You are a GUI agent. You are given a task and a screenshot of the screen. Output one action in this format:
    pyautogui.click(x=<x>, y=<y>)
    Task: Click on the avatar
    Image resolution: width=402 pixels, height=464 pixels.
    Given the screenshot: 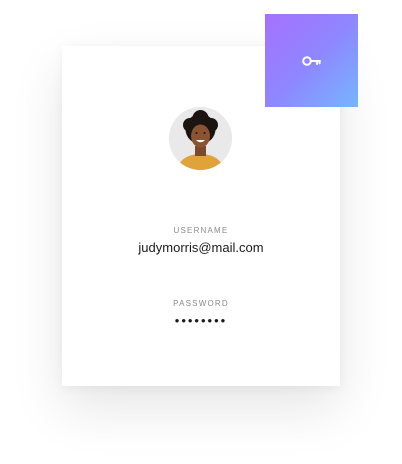 What is the action you would take?
    pyautogui.click(x=200, y=138)
    